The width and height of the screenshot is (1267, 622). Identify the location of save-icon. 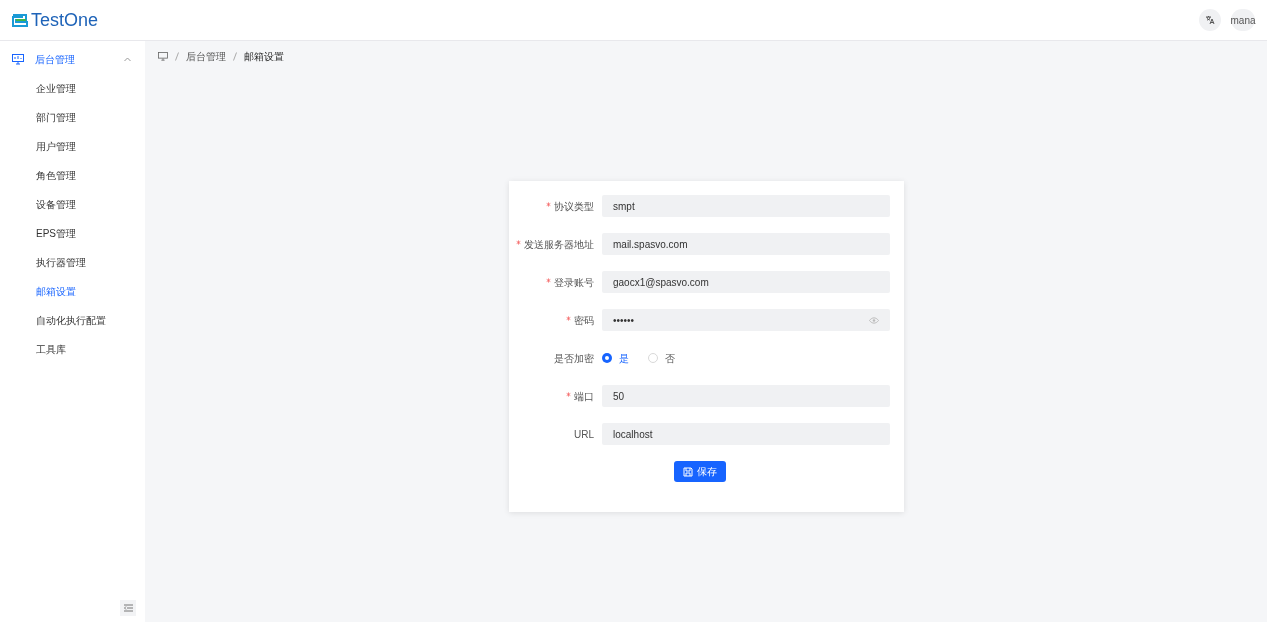
(687, 471).